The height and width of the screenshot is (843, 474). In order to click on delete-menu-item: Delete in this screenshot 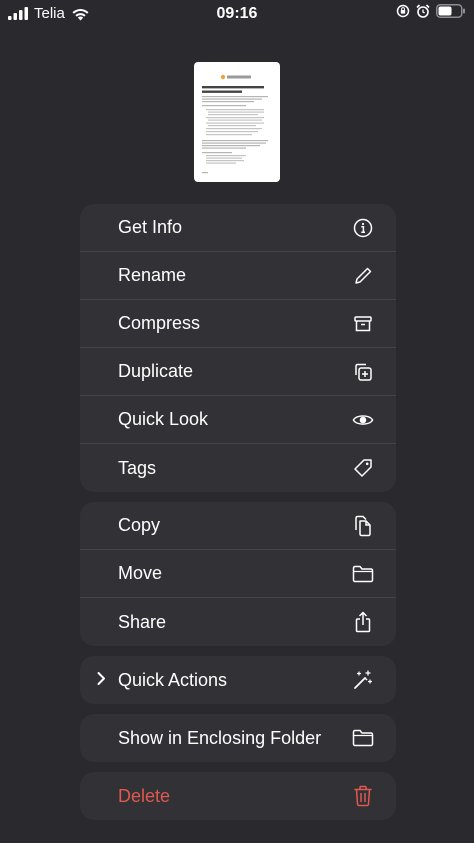, I will do `click(238, 796)`.